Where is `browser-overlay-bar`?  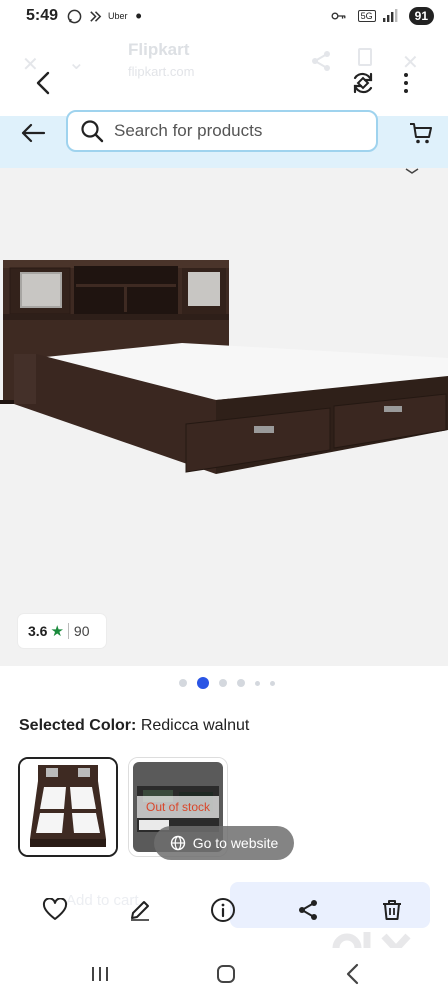
browser-overlay-bar is located at coordinates (224, 83).